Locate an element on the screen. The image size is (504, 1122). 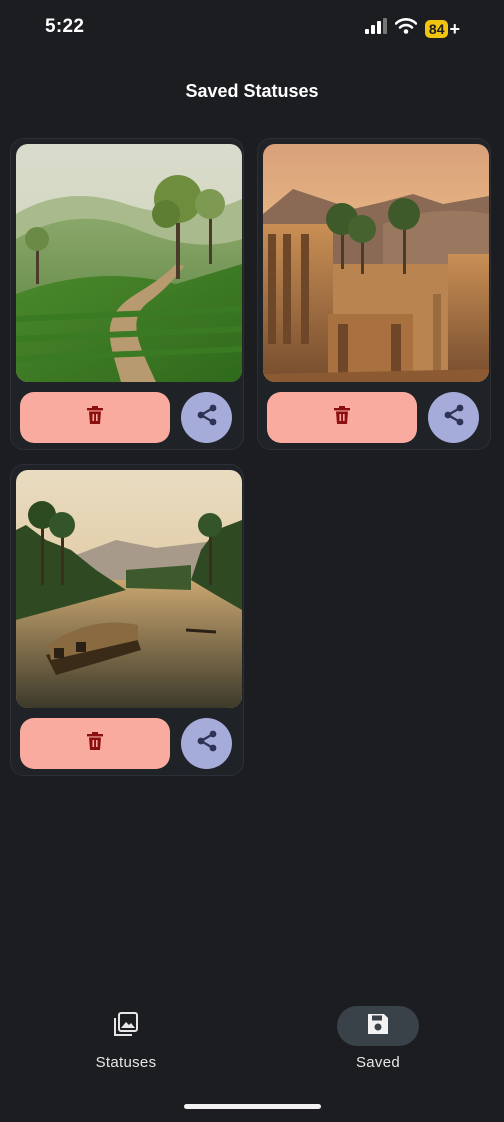
charging-plus-icon: + is located at coordinates (454, 28).